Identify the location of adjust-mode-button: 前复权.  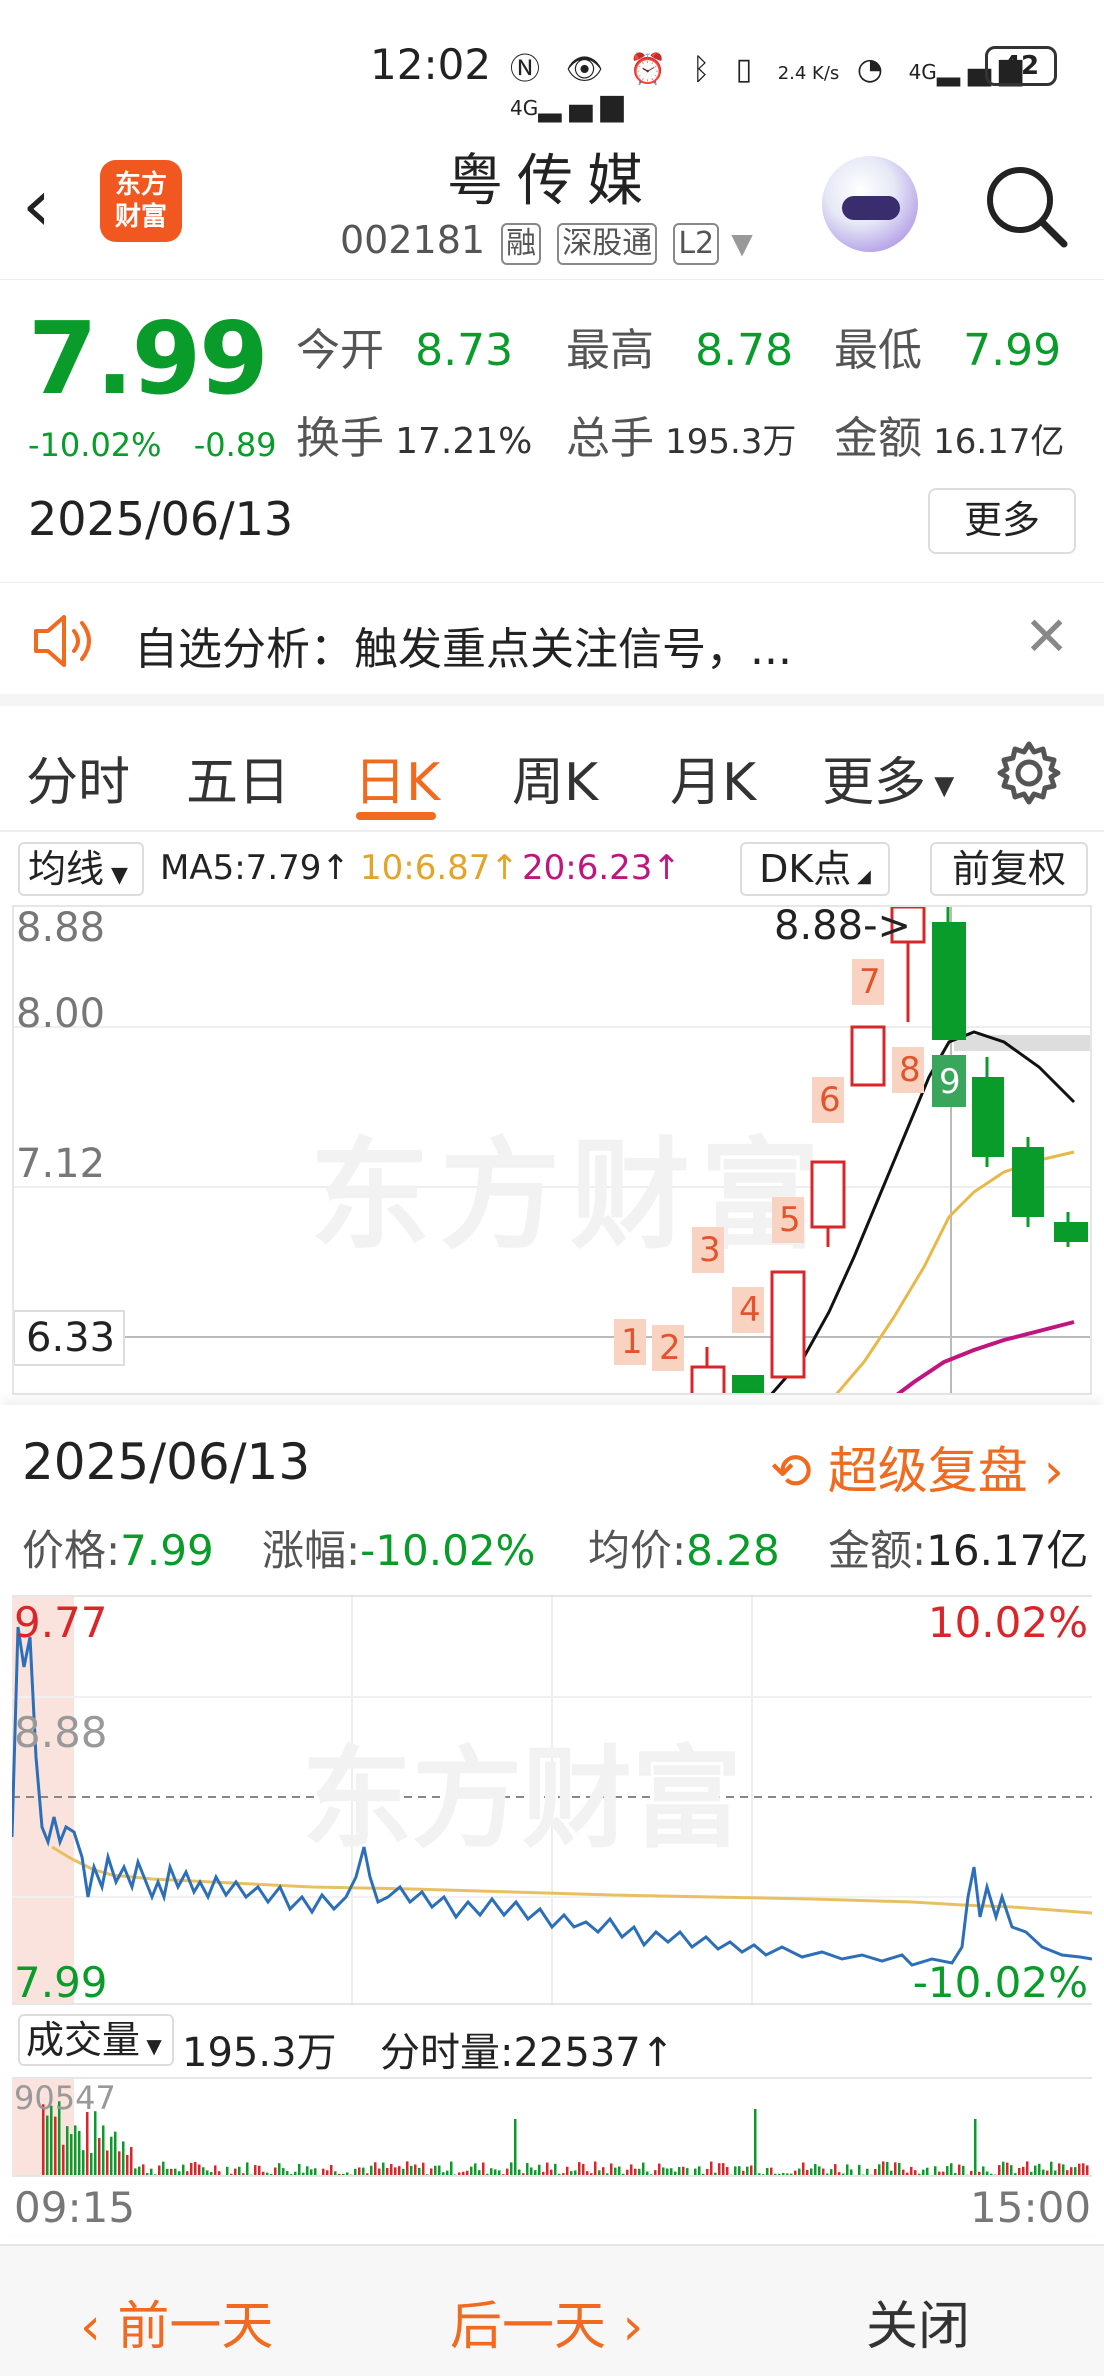
(1009, 869).